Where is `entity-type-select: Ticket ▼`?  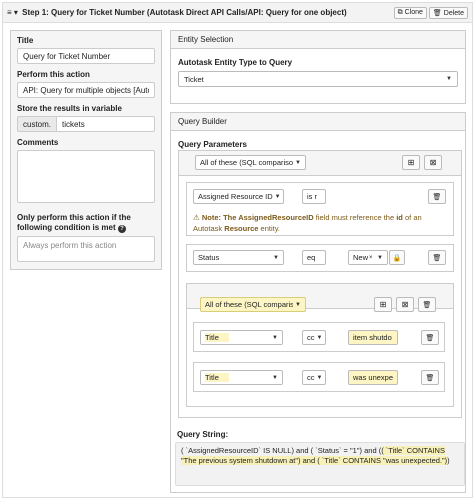
entity-type-select: Ticket ▼ is located at coordinates (318, 79).